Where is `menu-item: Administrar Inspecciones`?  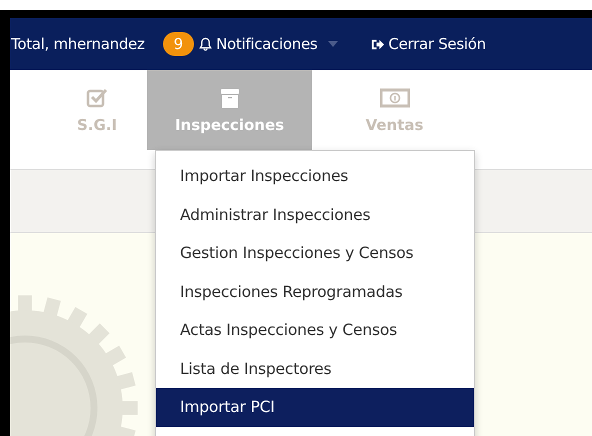
menu-item: Administrar Inspecciones is located at coordinates (315, 215).